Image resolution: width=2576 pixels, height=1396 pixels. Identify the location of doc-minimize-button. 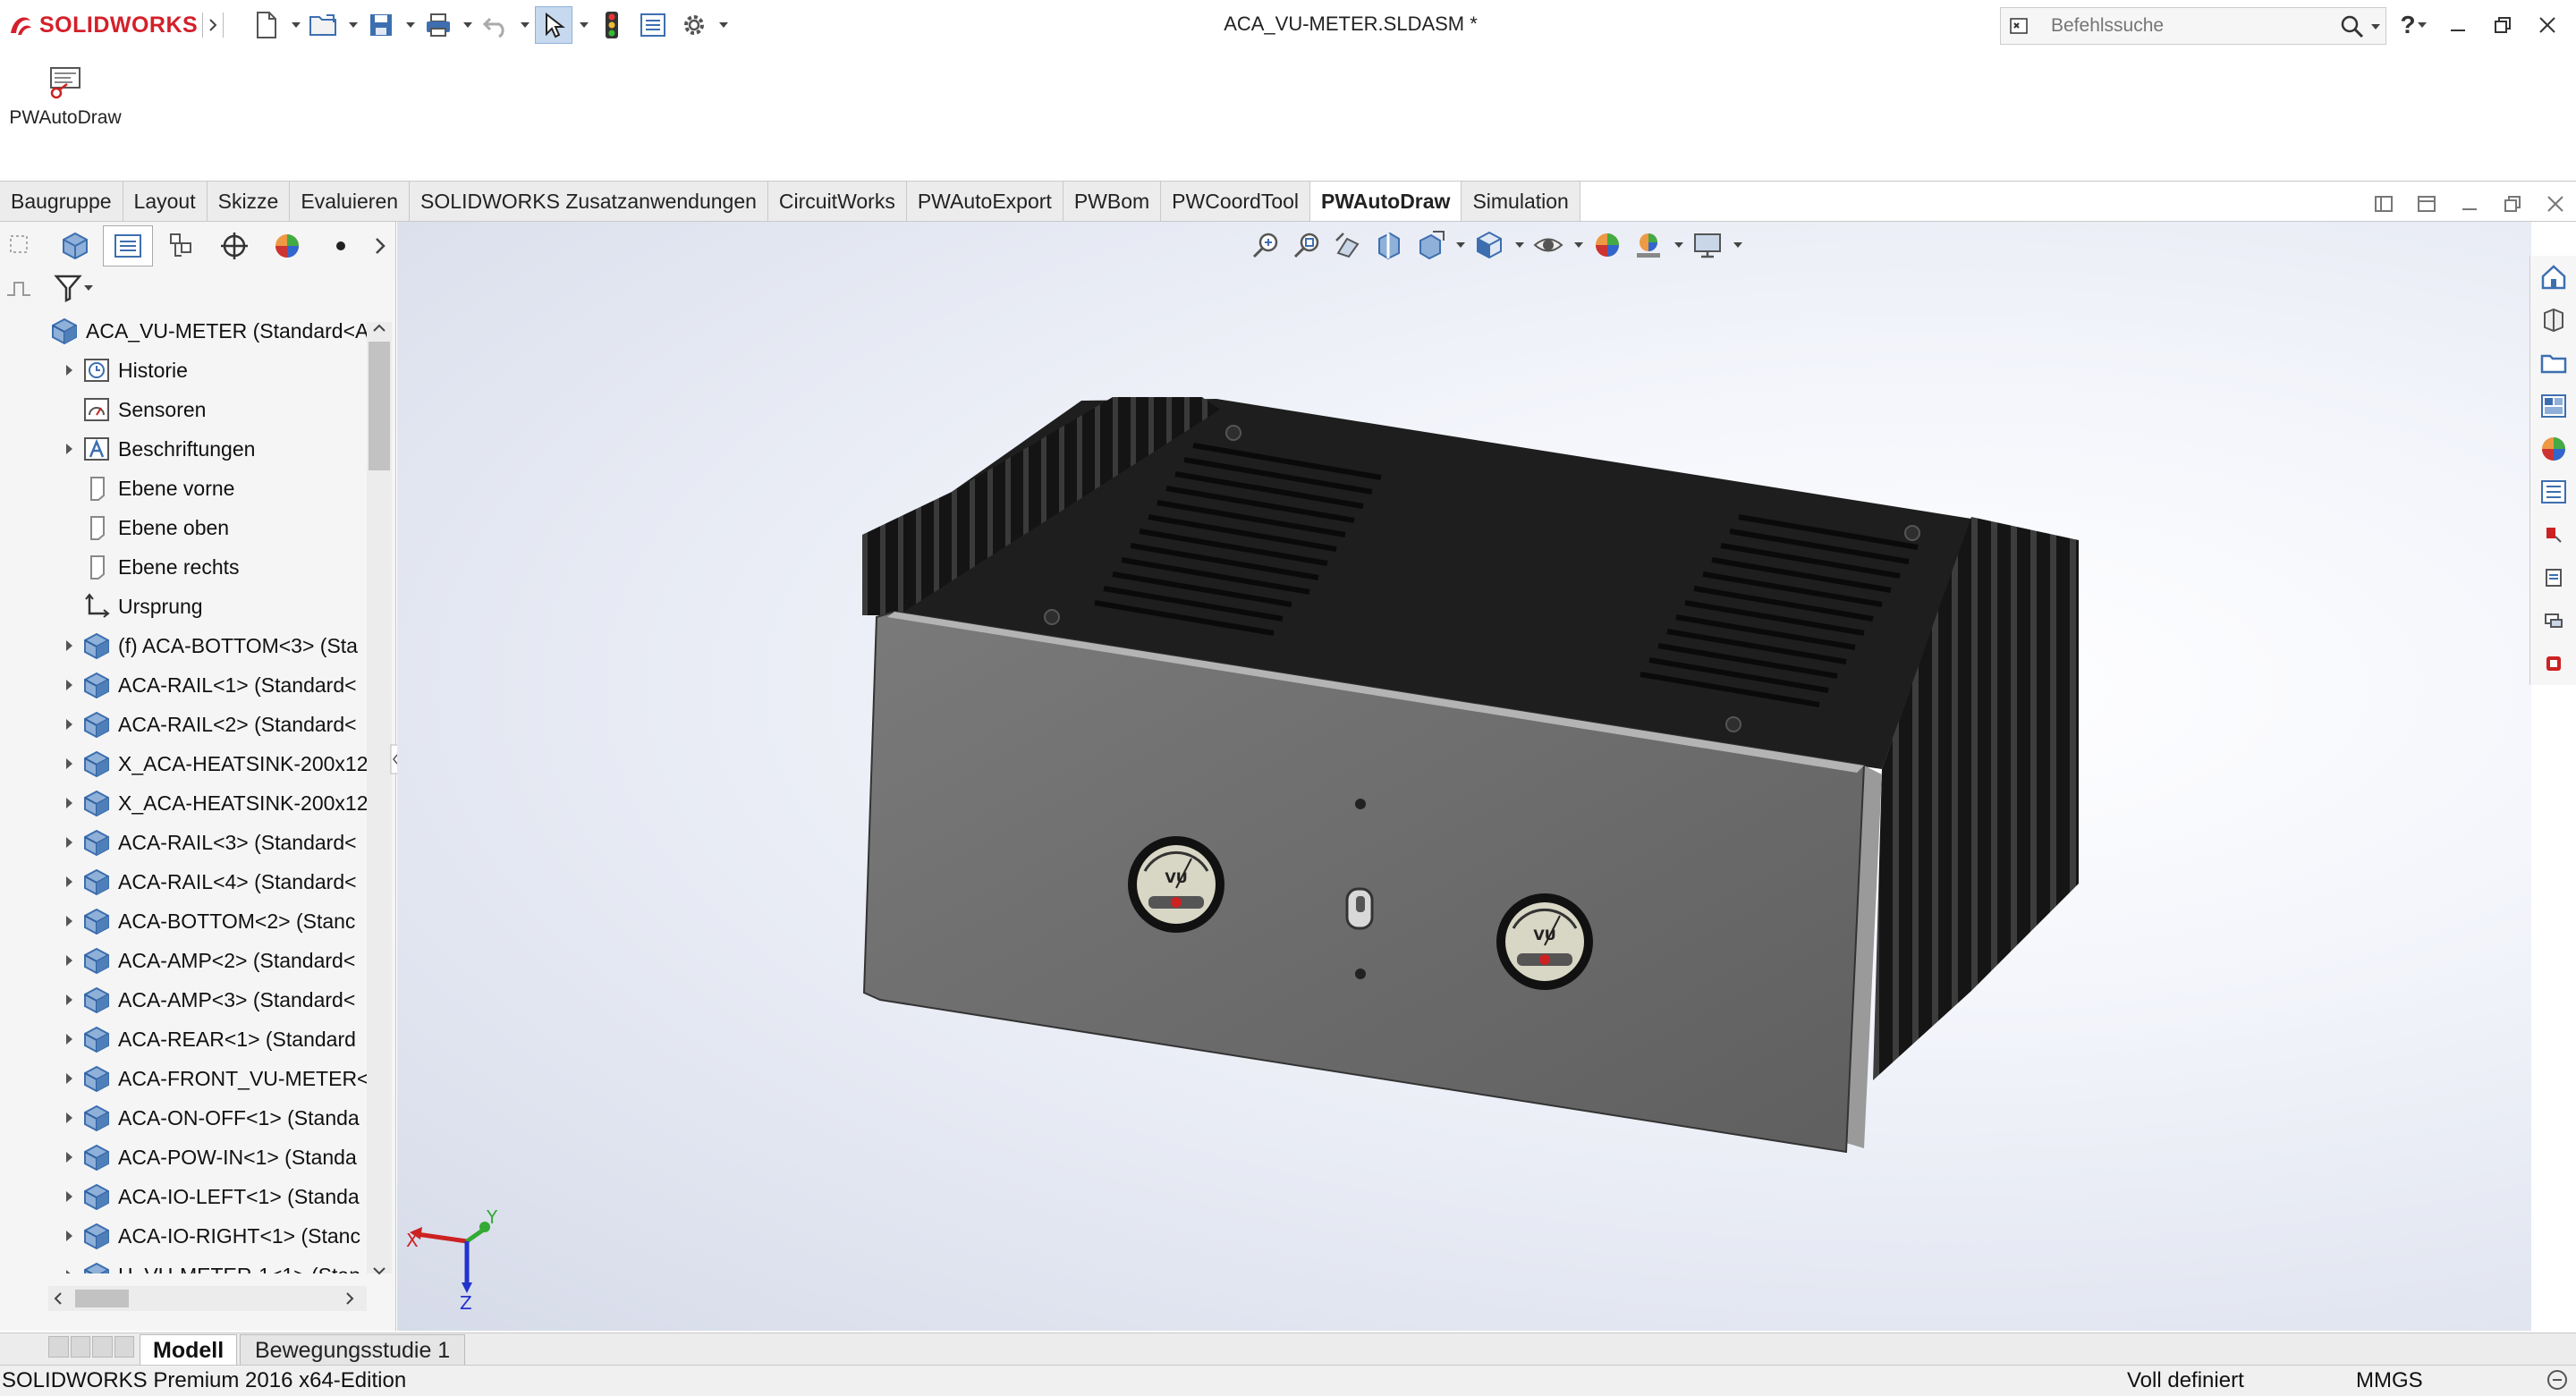
(2469, 203).